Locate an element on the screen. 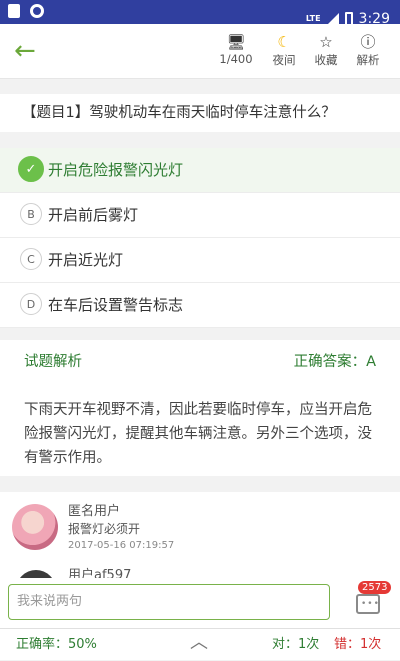  page-indicator: 🖥 1/400 is located at coordinates (236, 49).